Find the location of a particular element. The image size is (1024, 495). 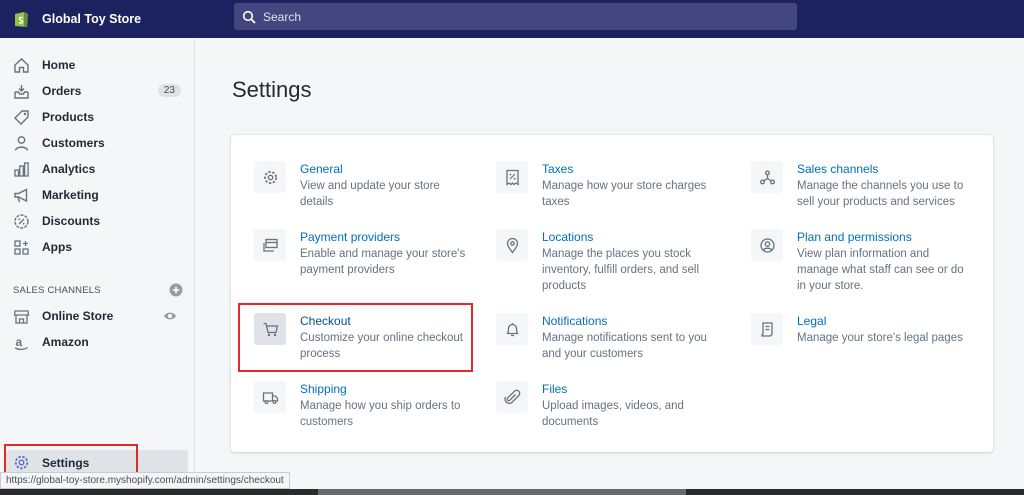

tile-description-line: Manage the places you stock is located at coordinates (616, 254).